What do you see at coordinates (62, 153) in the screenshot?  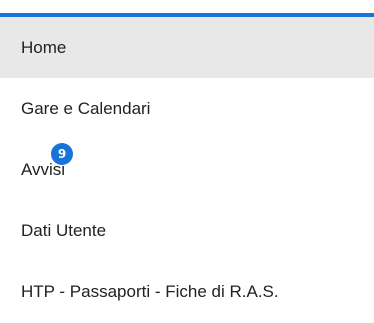 I see `notification-badge: 9` at bounding box center [62, 153].